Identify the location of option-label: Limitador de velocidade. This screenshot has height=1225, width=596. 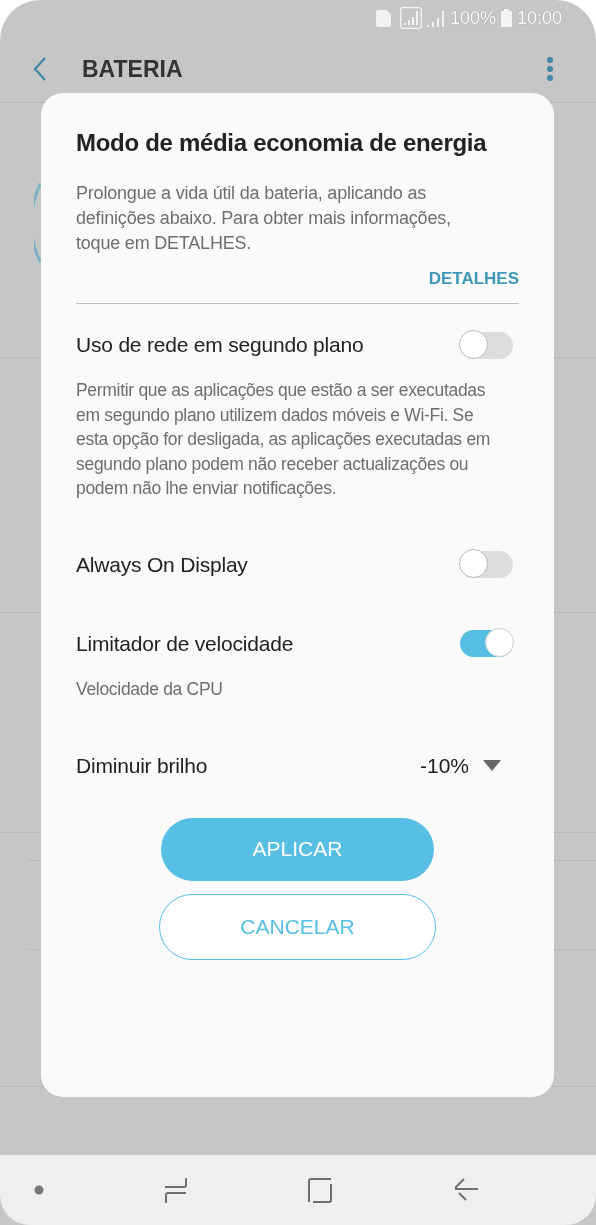
(185, 643).